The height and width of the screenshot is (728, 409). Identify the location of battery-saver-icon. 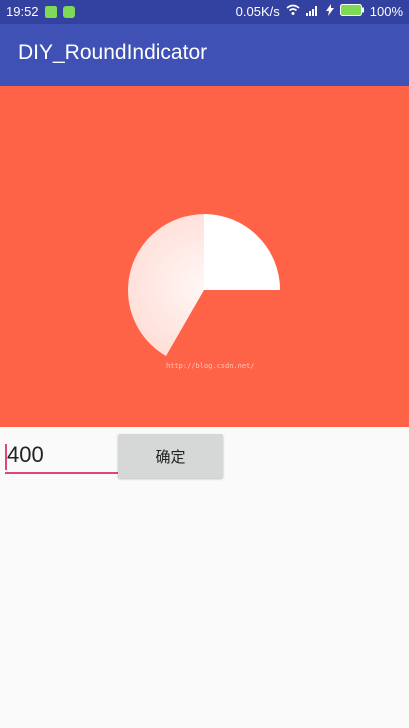
(50, 11).